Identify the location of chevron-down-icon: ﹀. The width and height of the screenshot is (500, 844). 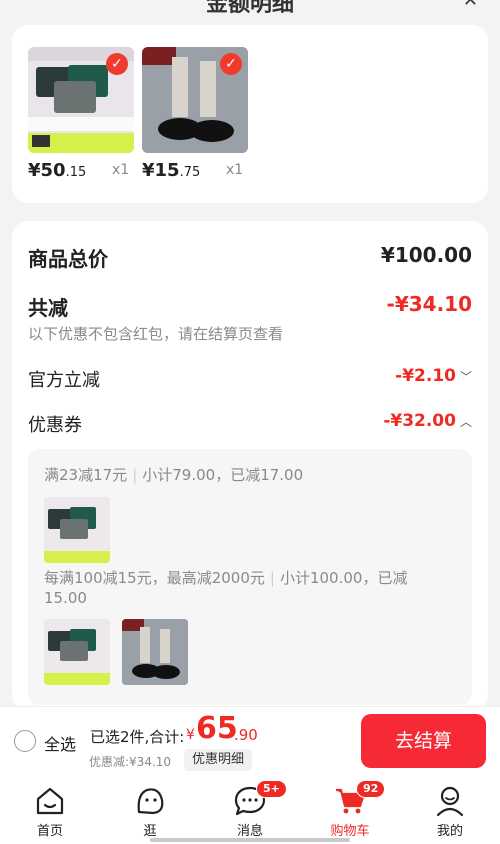
(465, 377).